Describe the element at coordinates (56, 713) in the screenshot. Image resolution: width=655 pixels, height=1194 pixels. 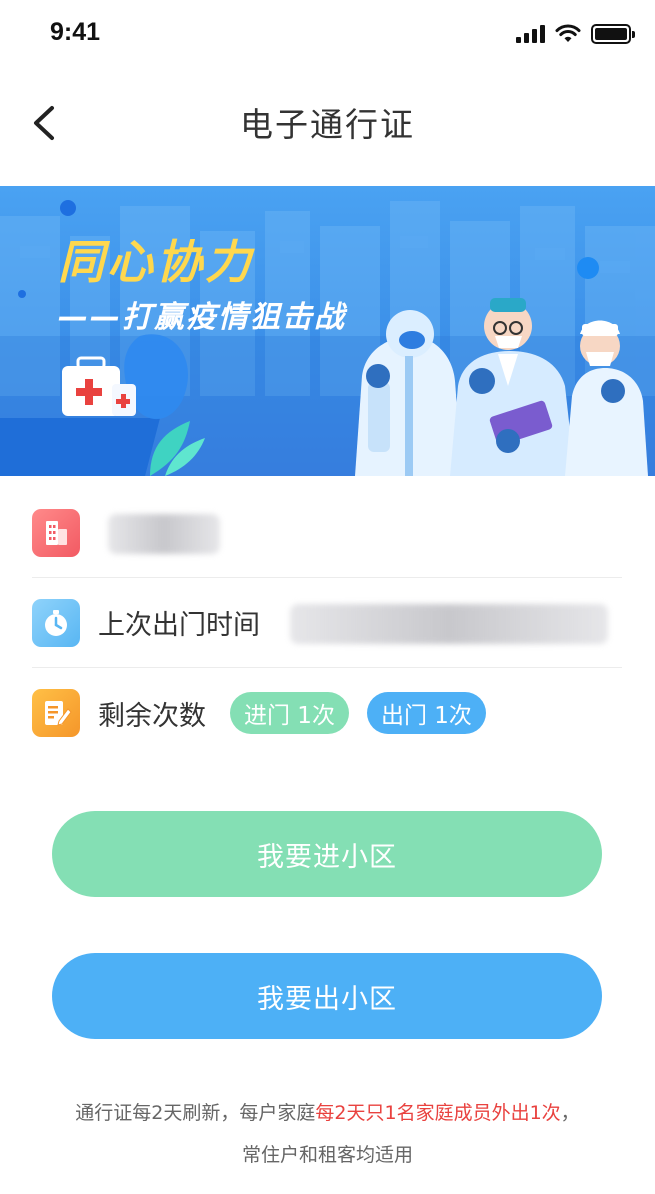
I see `note-edit-icon` at that location.